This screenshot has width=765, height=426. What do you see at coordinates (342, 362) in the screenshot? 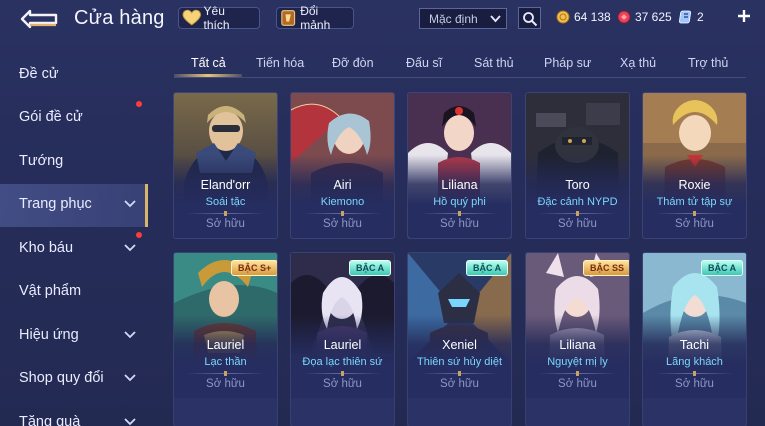
I see `skin-name: Đọa lạc thiên sứ` at bounding box center [342, 362].